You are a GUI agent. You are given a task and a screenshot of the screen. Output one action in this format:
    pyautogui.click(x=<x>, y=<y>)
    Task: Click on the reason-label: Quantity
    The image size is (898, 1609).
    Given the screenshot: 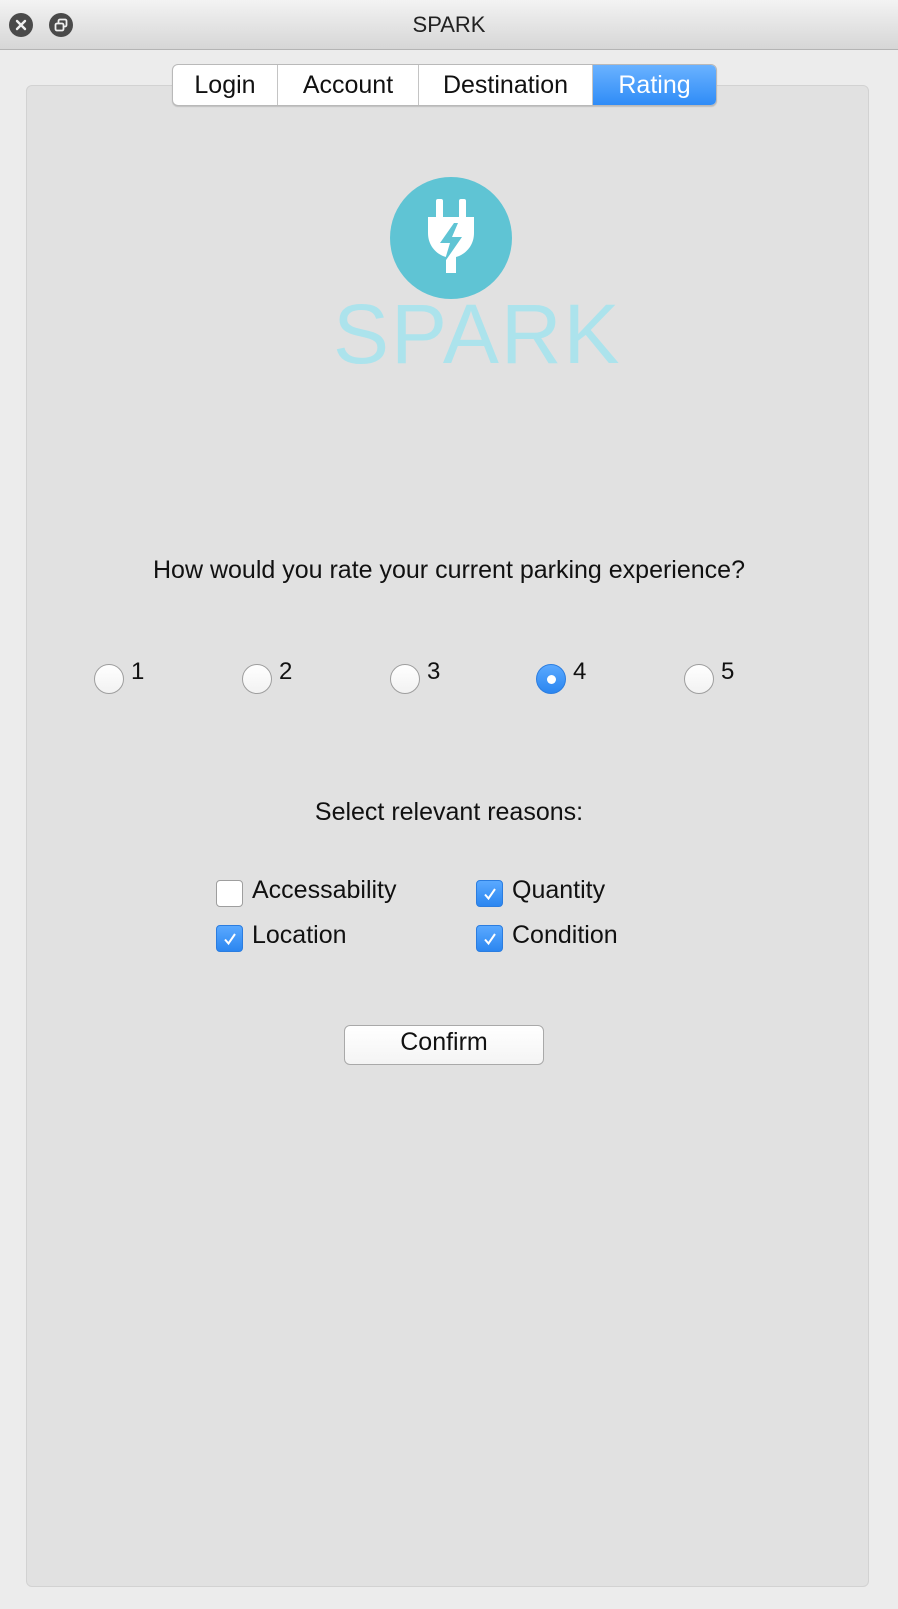 What is the action you would take?
    pyautogui.click(x=559, y=890)
    